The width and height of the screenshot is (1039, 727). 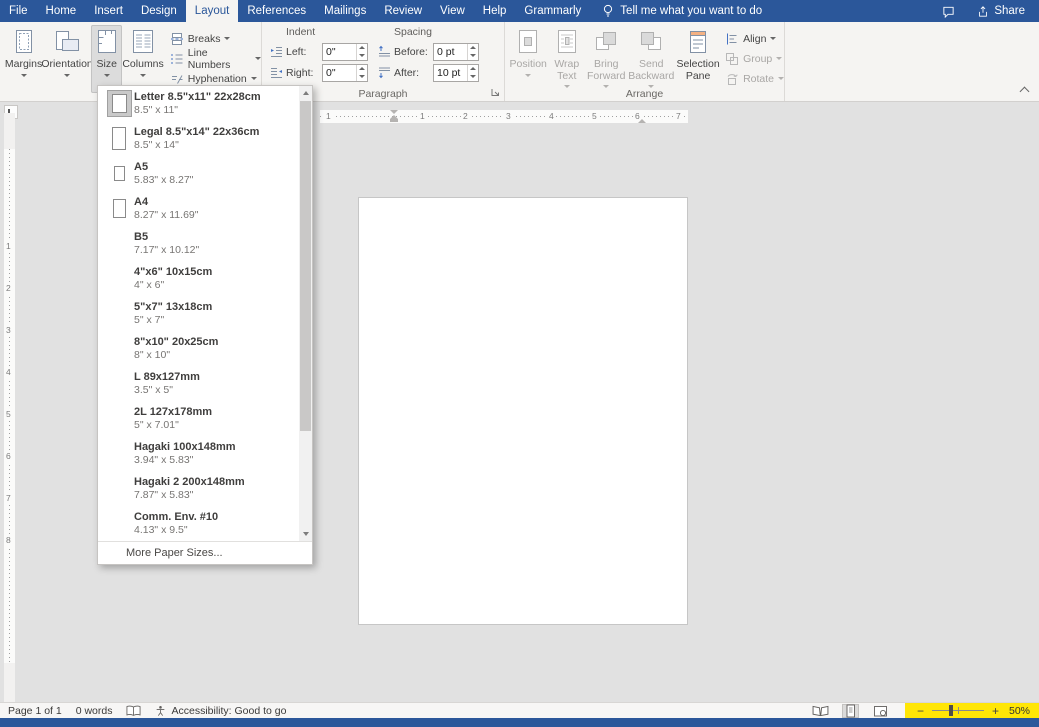 What do you see at coordinates (9, 684) in the screenshot?
I see `ruler-margin-cap` at bounding box center [9, 684].